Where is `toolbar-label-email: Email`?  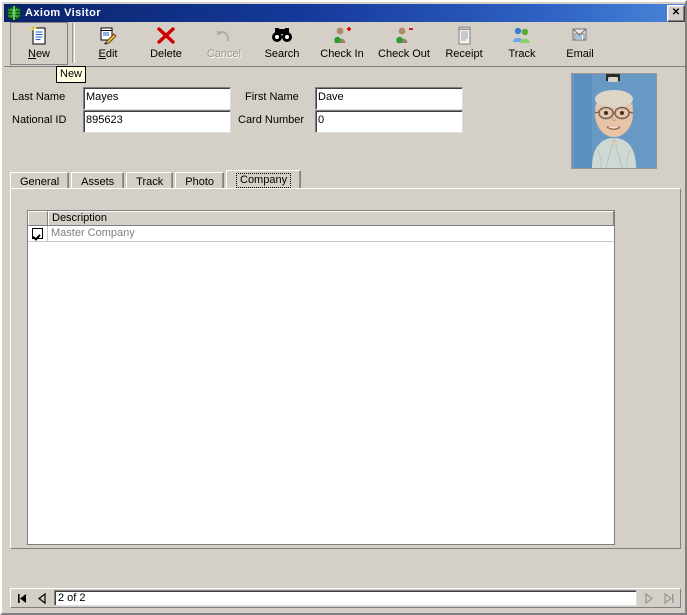 toolbar-label-email: Email is located at coordinates (580, 54).